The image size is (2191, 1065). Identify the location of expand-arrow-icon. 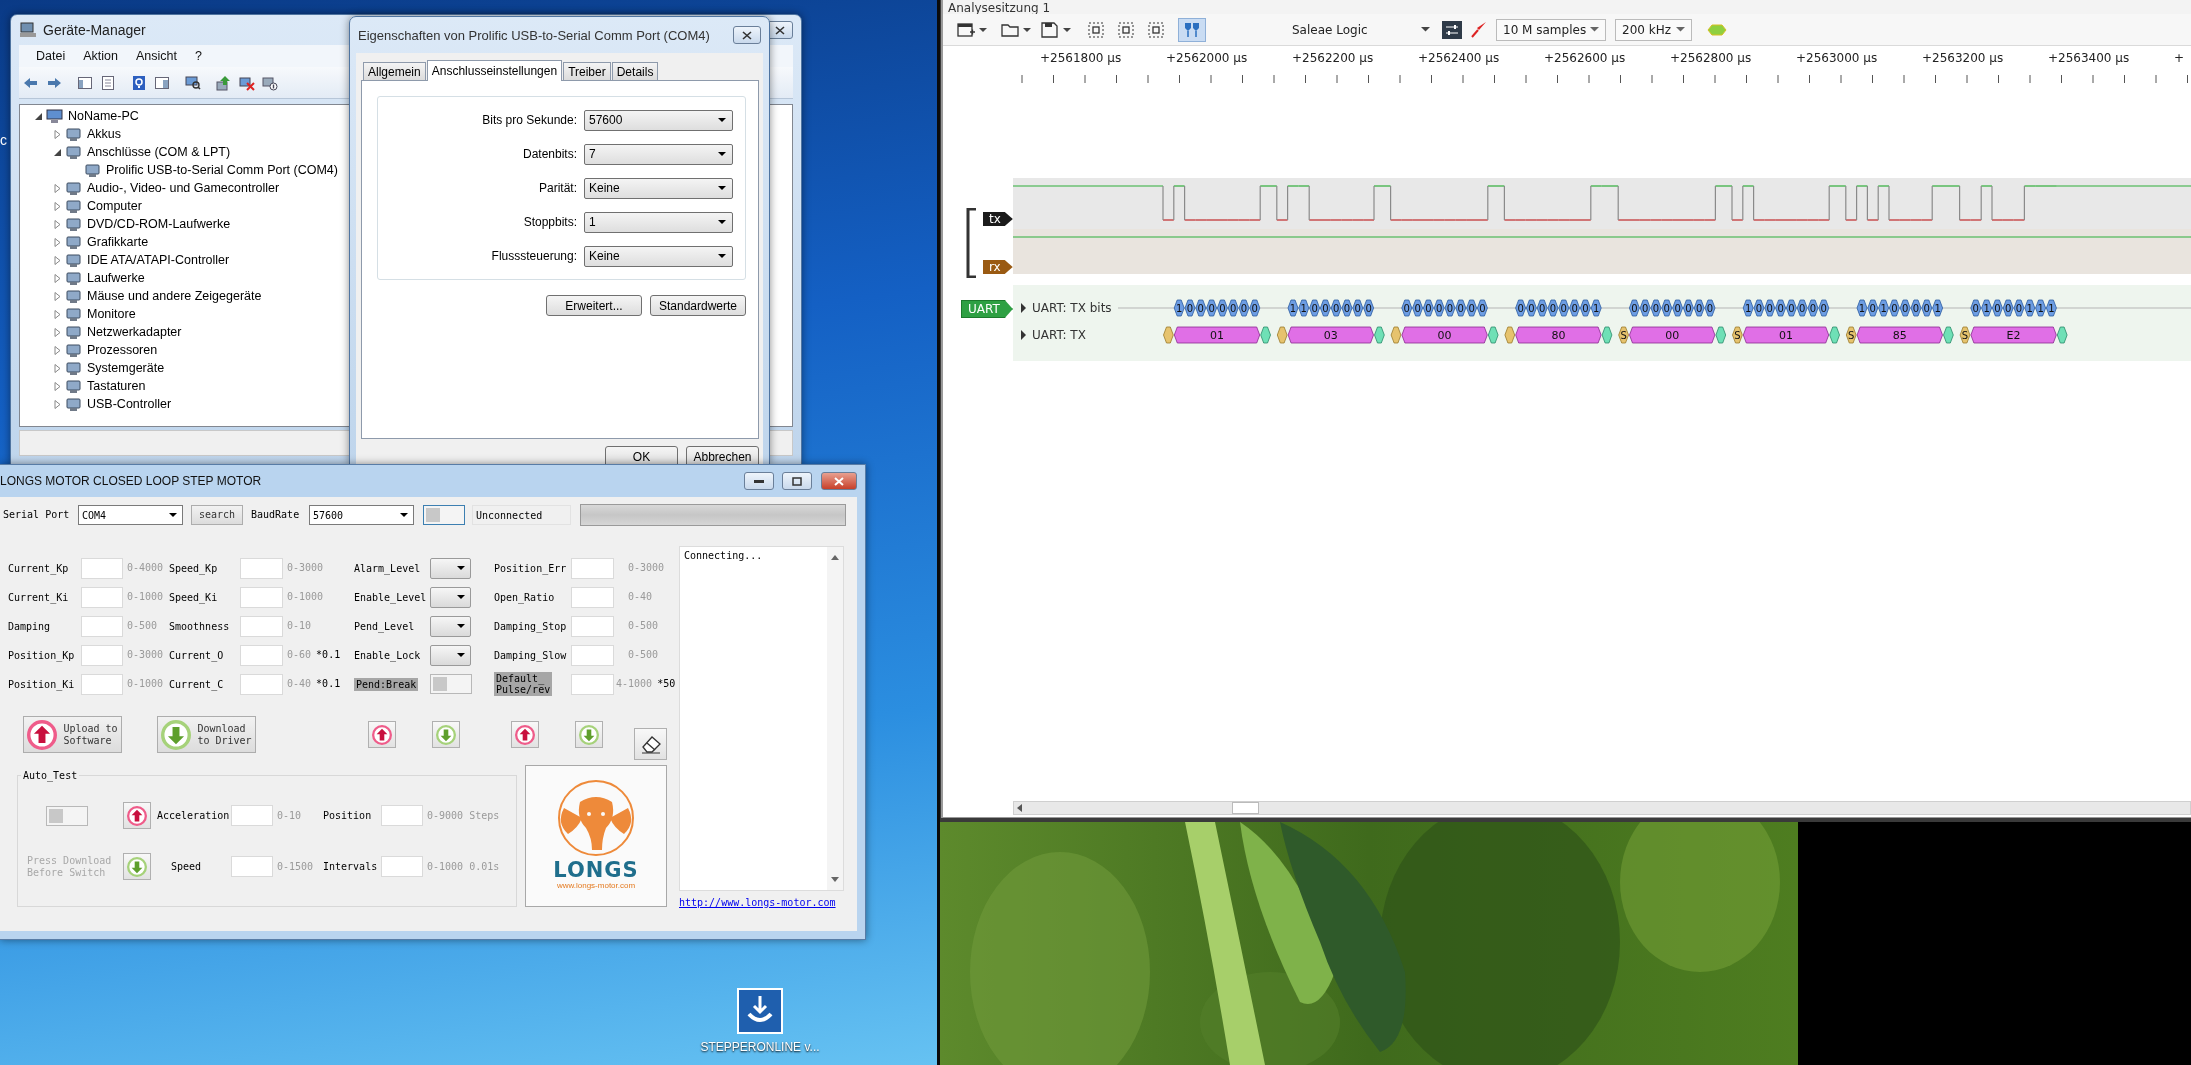
(1023, 308).